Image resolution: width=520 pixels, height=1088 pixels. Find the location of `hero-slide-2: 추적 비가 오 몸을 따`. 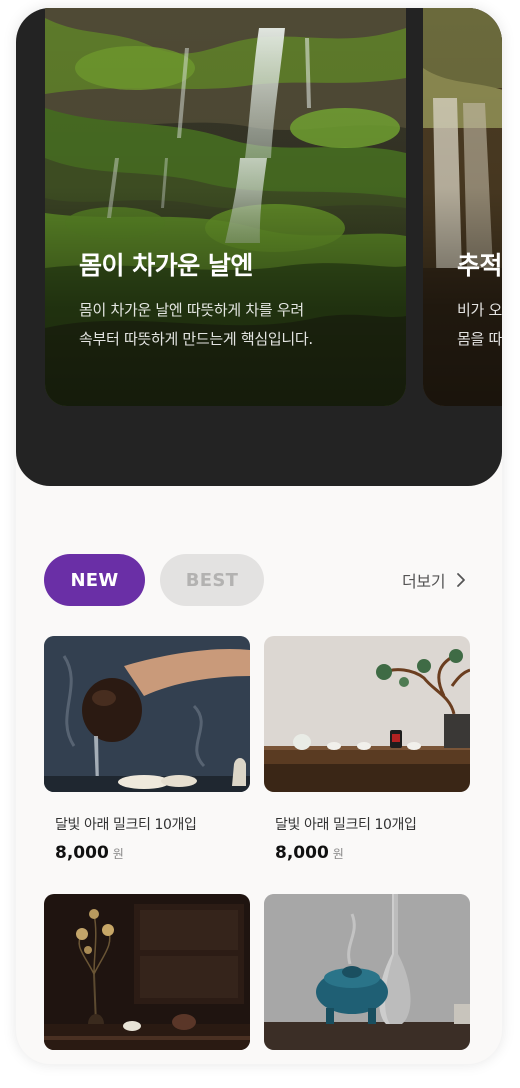

hero-slide-2: 추적 비가 오 몸을 따 is located at coordinates (462, 207).